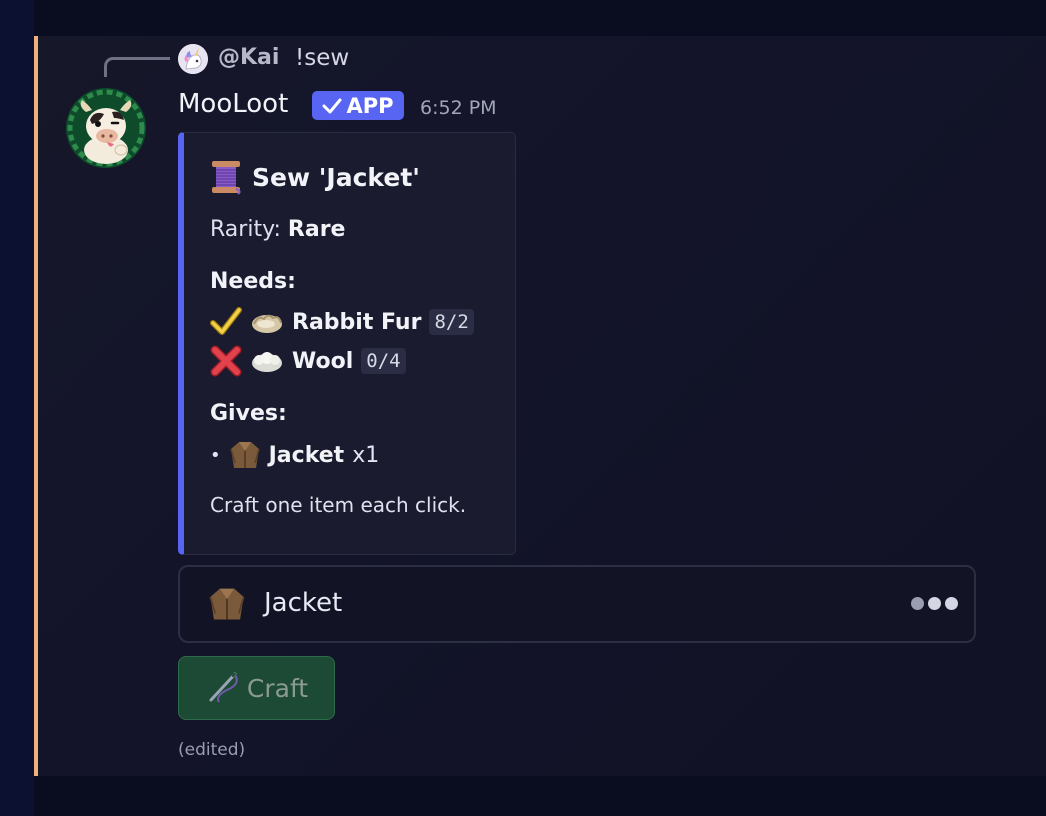 The height and width of the screenshot is (816, 1046). What do you see at coordinates (577, 604) in the screenshot?
I see `item-select-menu: Jacket` at bounding box center [577, 604].